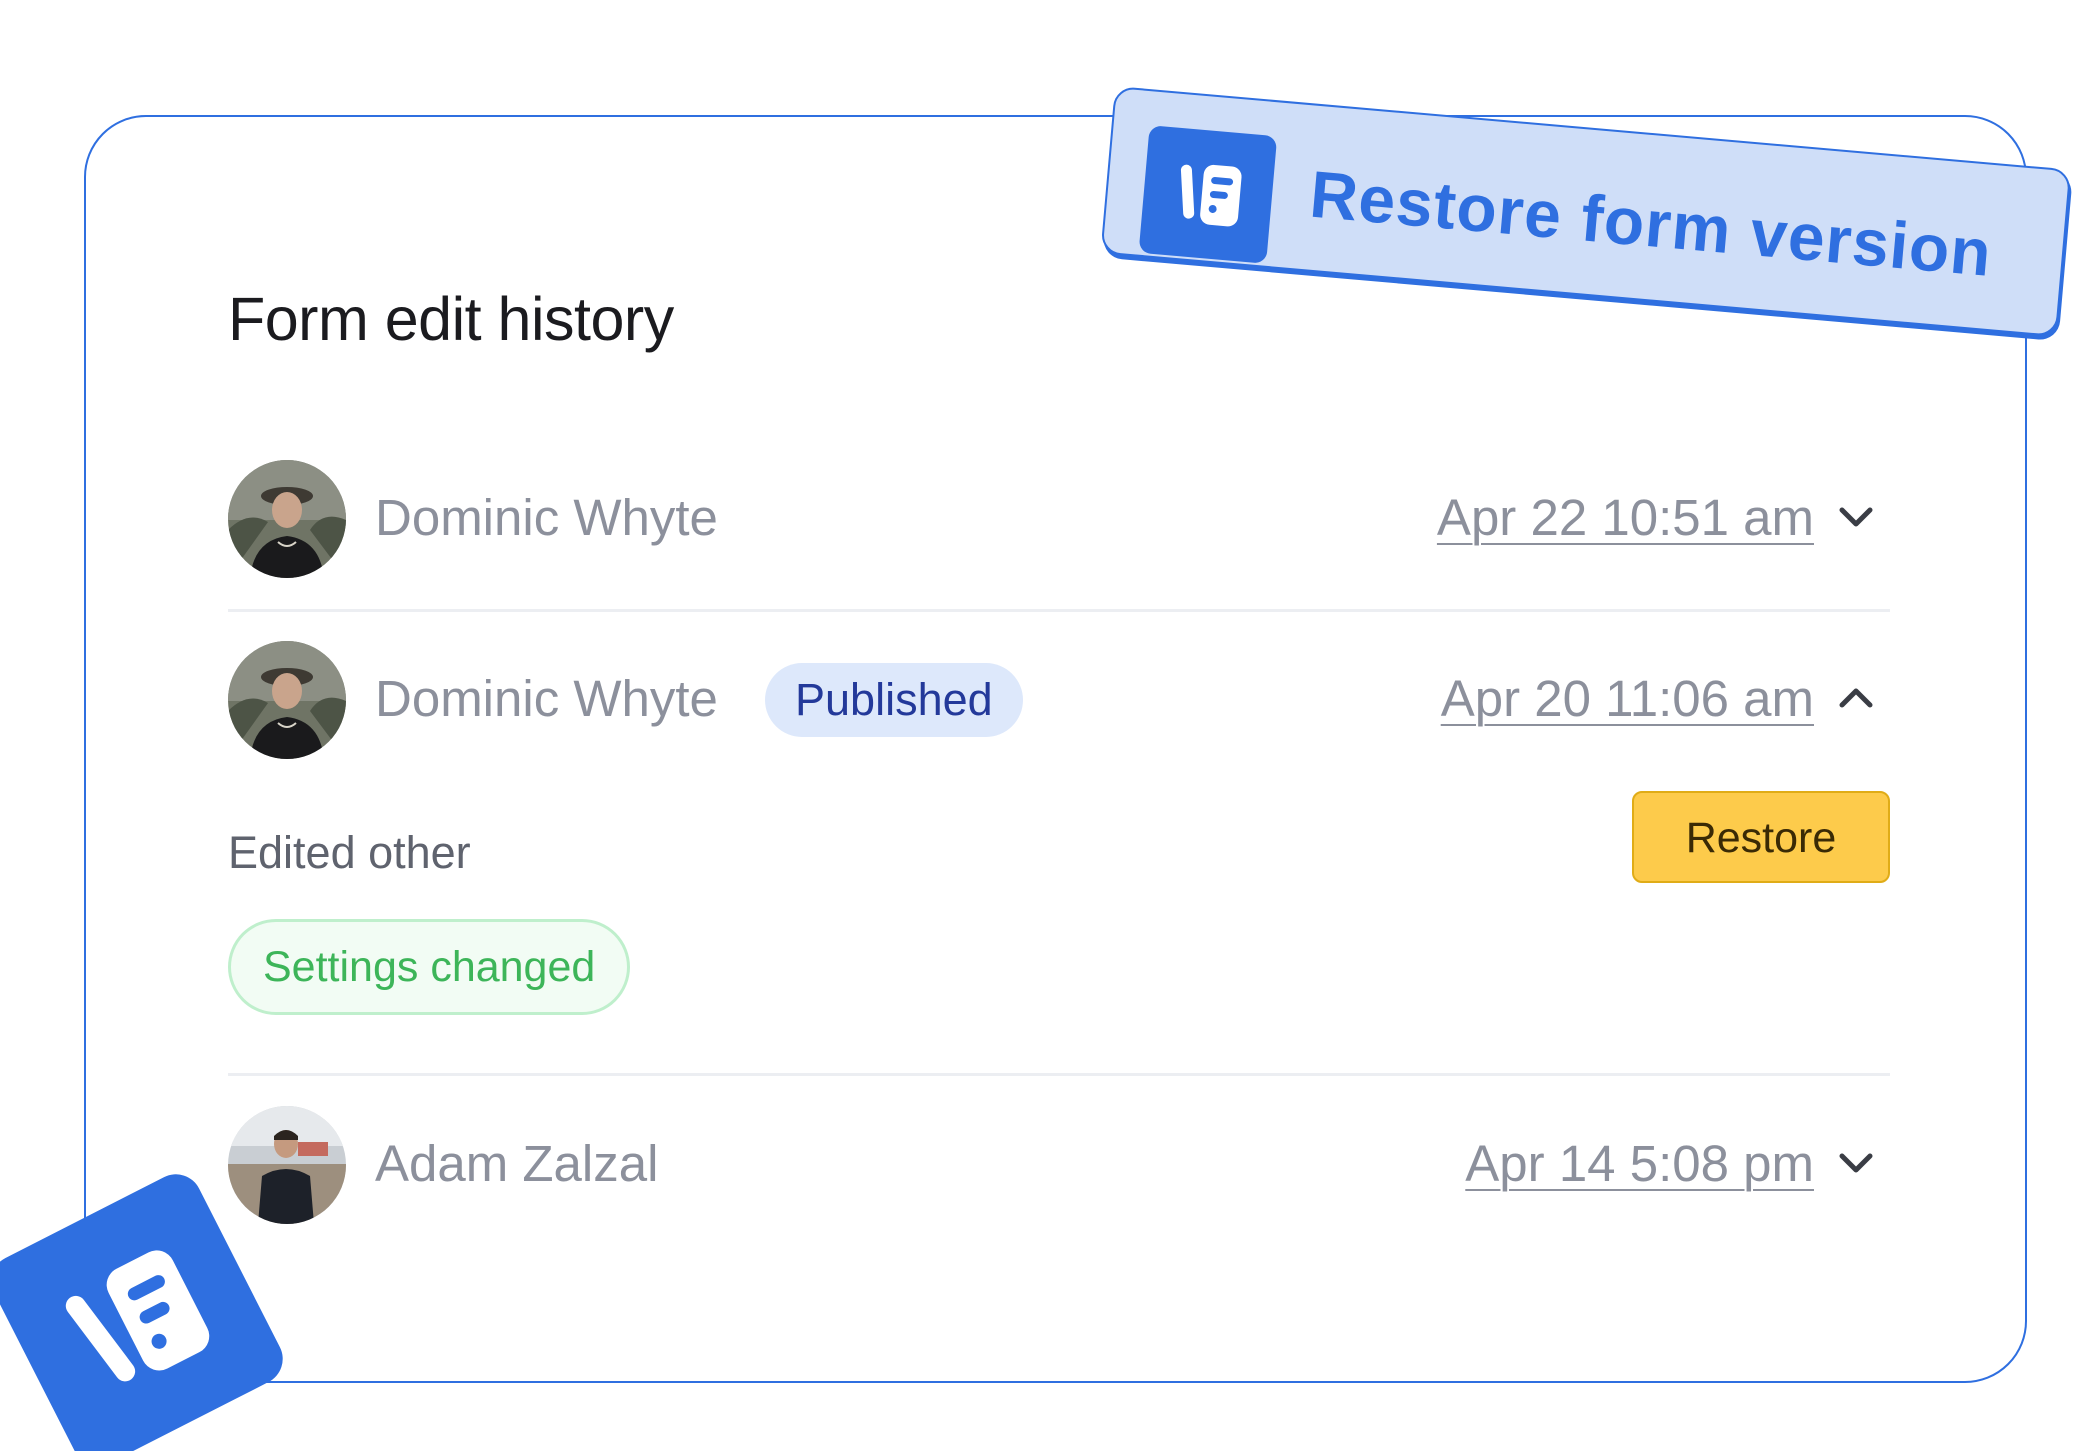 The width and height of the screenshot is (2097, 1451). I want to click on edit-type-label: Edited other, so click(349, 852).